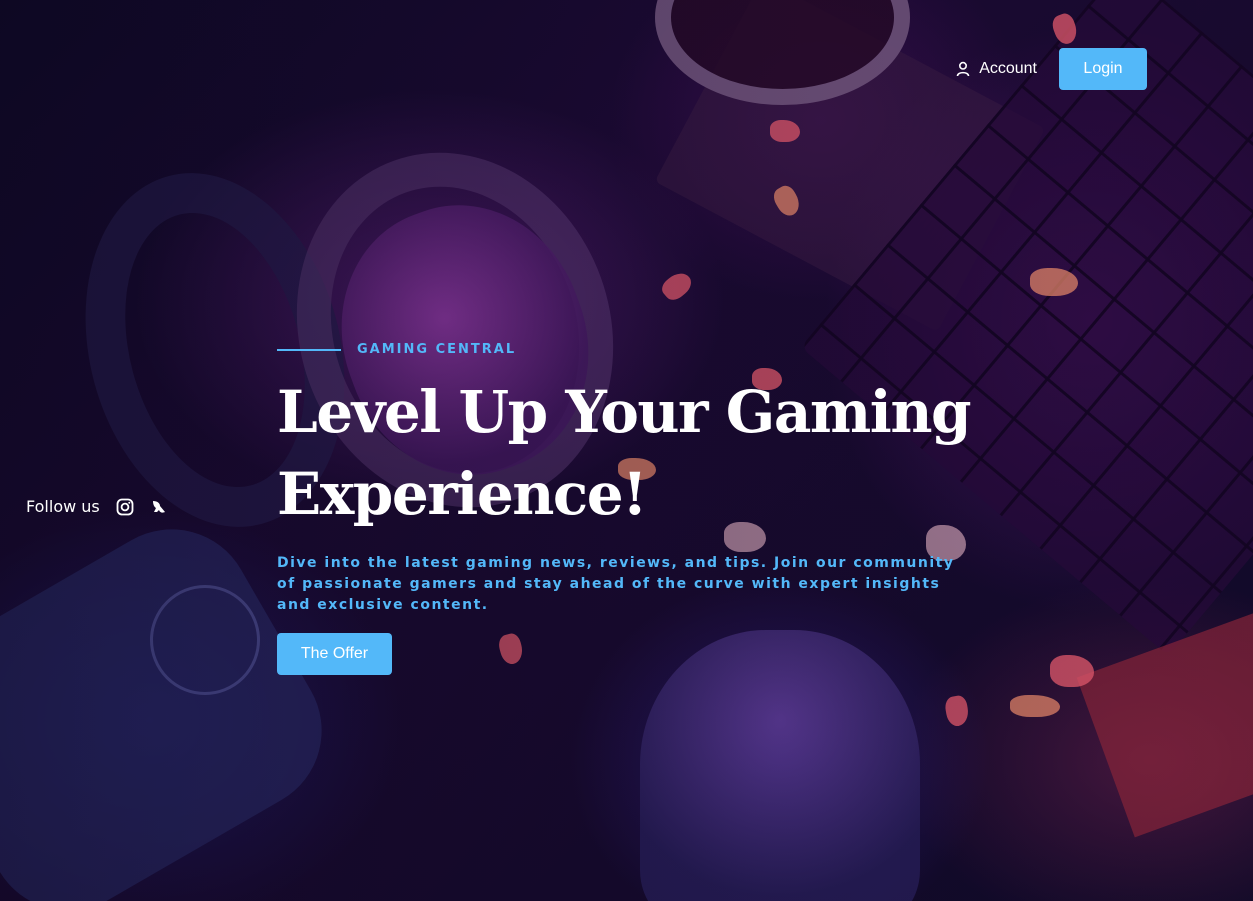  What do you see at coordinates (125, 507) in the screenshot?
I see `instagram-icon` at bounding box center [125, 507].